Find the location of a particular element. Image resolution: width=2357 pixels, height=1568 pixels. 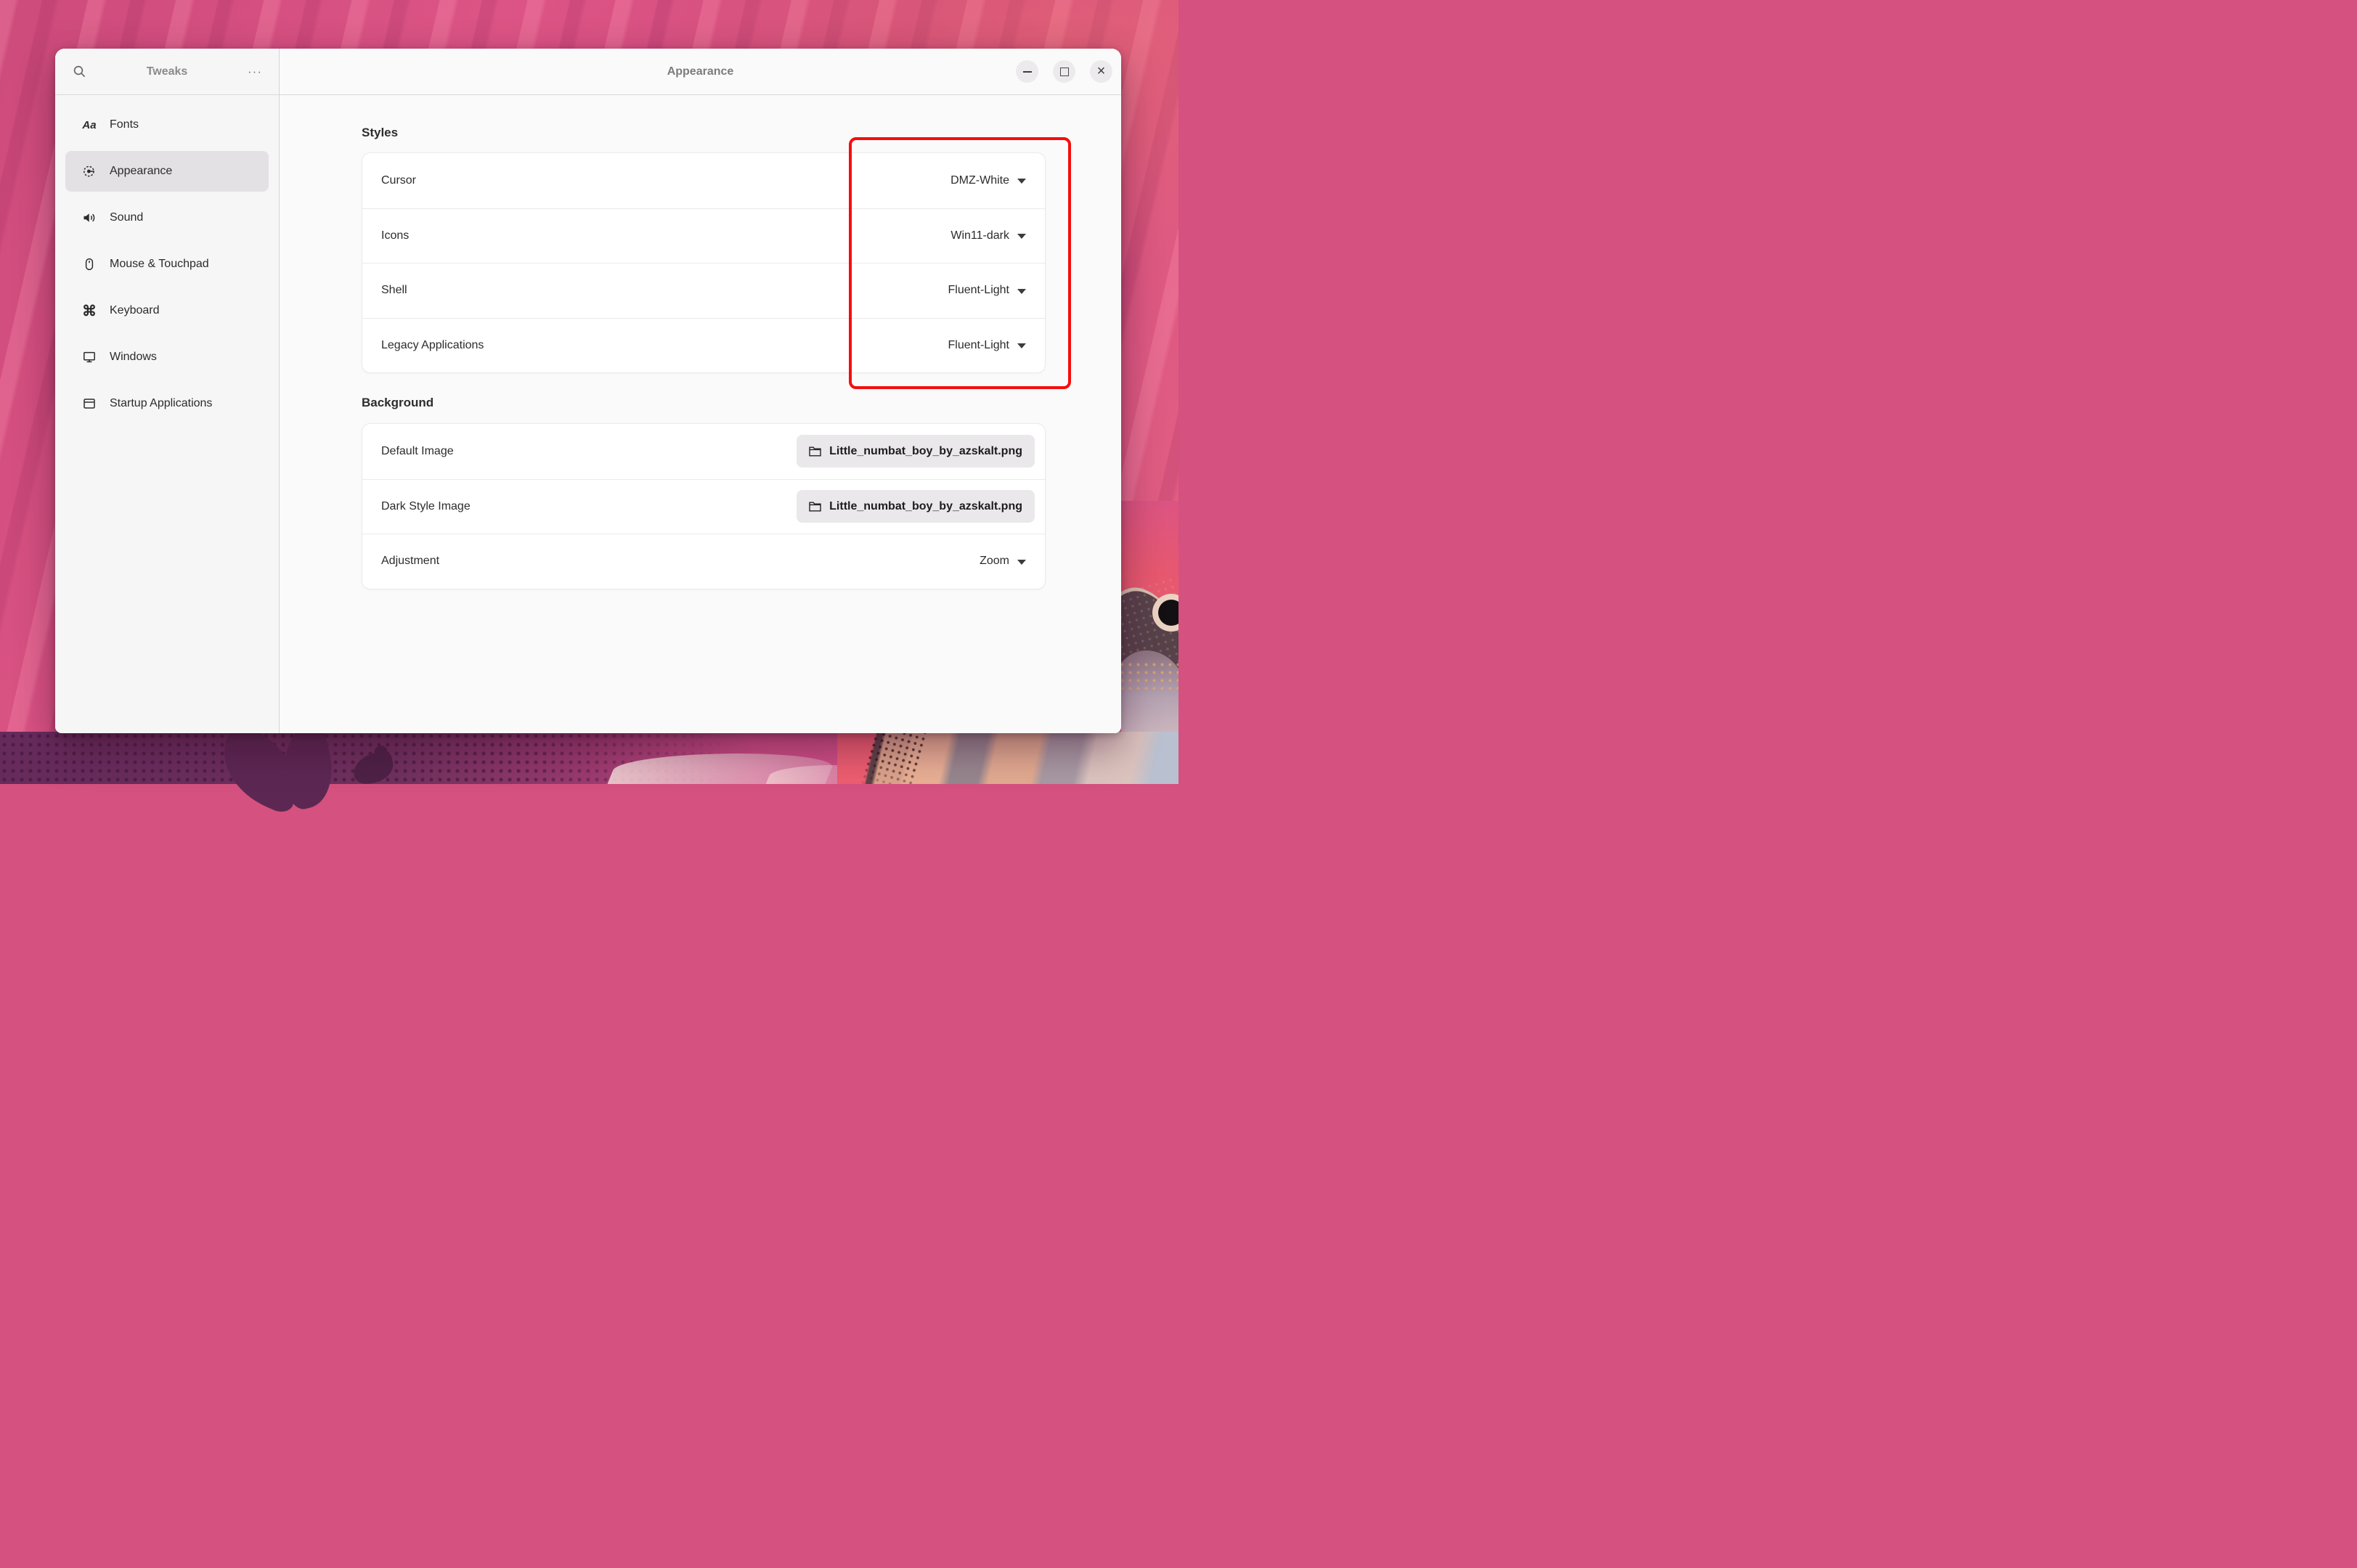

page-title: Appearance is located at coordinates (700, 71).